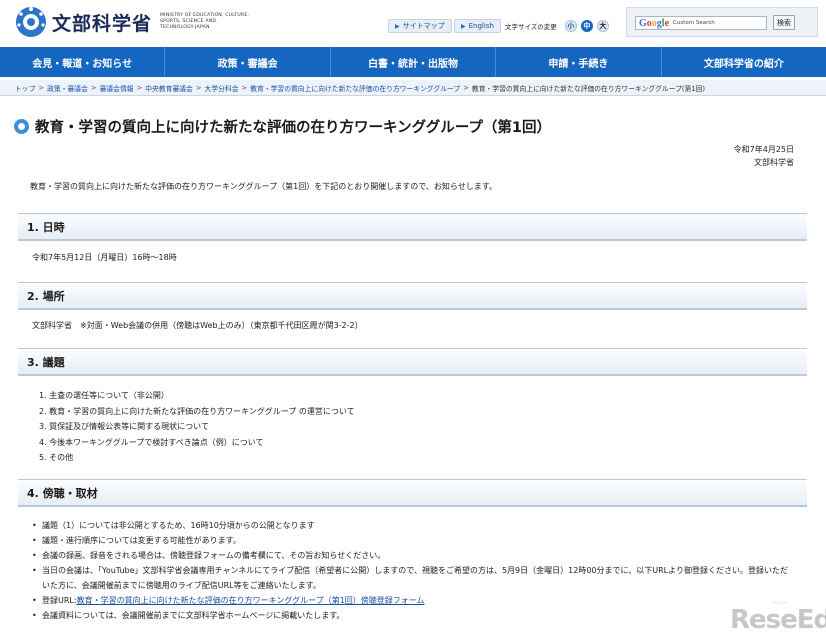 Image resolution: width=826 pixels, height=640 pixels. What do you see at coordinates (531, 27) in the screenshot?
I see `font-size-label: 文字サイズの変更` at bounding box center [531, 27].